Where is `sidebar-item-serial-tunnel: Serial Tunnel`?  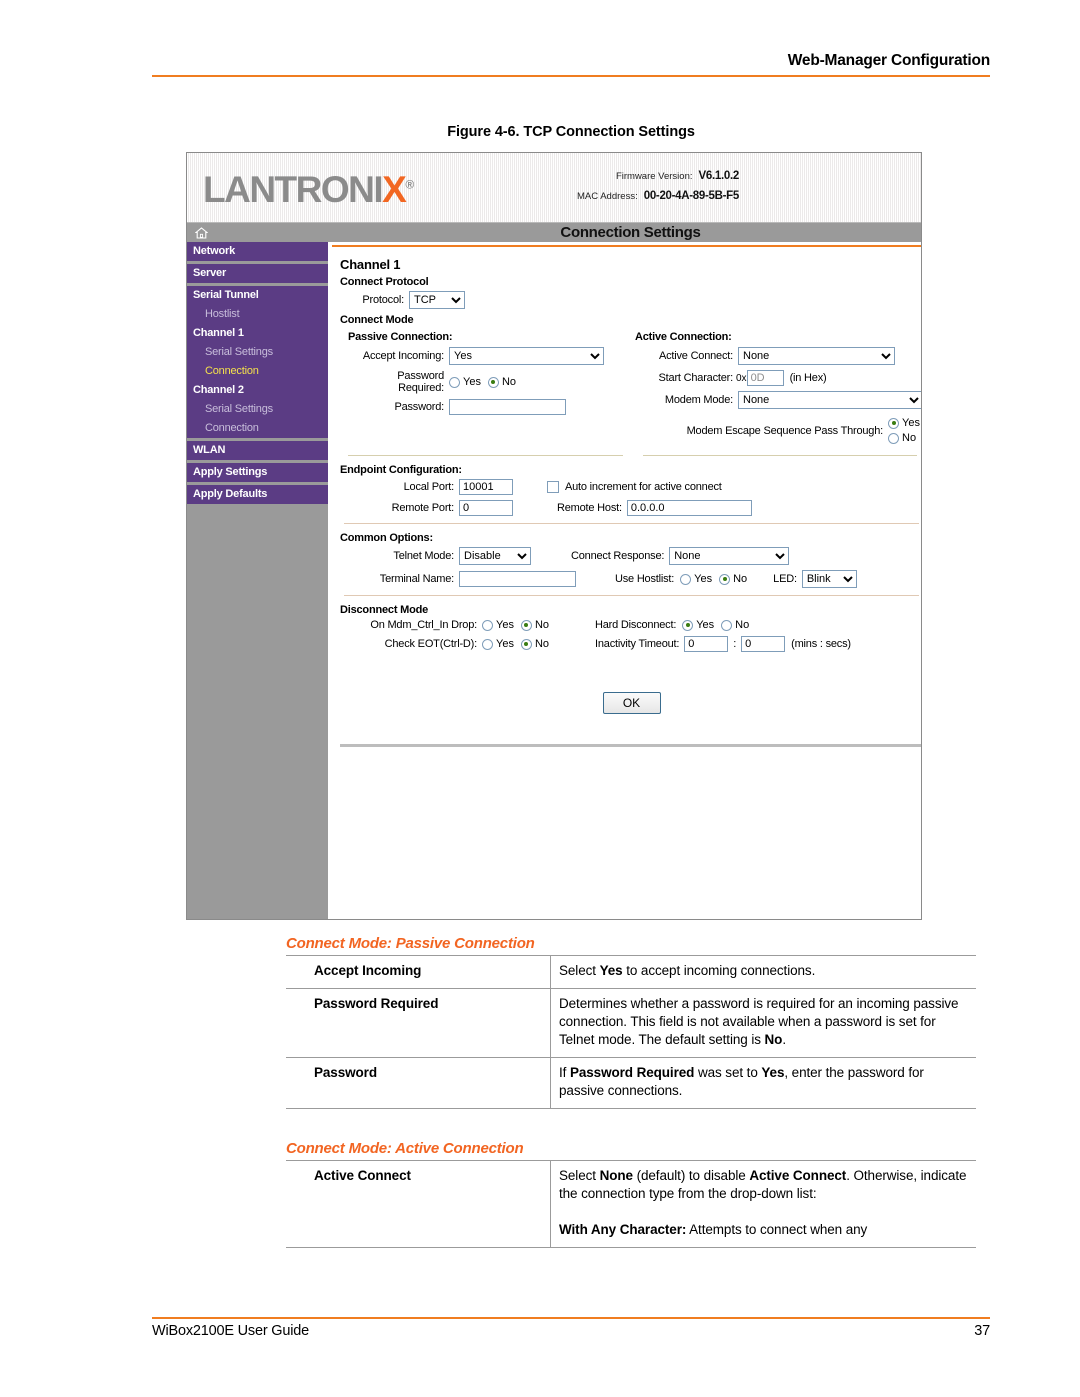
sidebar-item-serial-tunnel: Serial Tunnel is located at coordinates (257, 295).